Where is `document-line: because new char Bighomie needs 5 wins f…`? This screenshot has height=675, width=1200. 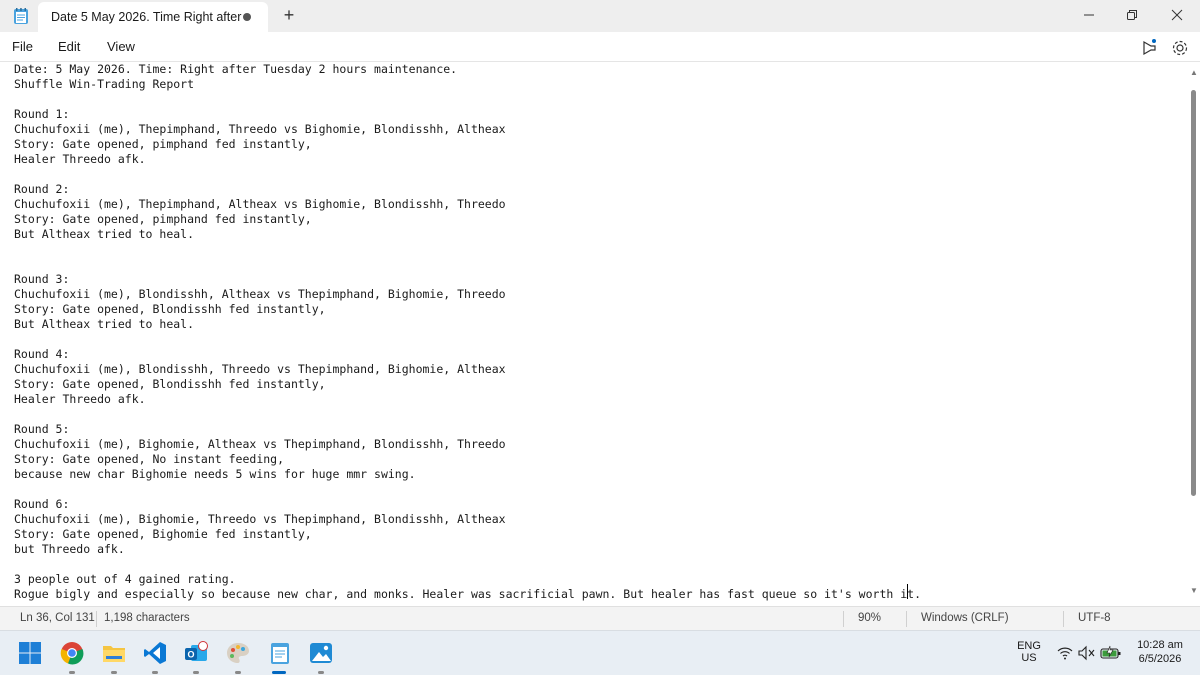 document-line: because new char Bighomie needs 5 wins f… is located at coordinates (467, 474).